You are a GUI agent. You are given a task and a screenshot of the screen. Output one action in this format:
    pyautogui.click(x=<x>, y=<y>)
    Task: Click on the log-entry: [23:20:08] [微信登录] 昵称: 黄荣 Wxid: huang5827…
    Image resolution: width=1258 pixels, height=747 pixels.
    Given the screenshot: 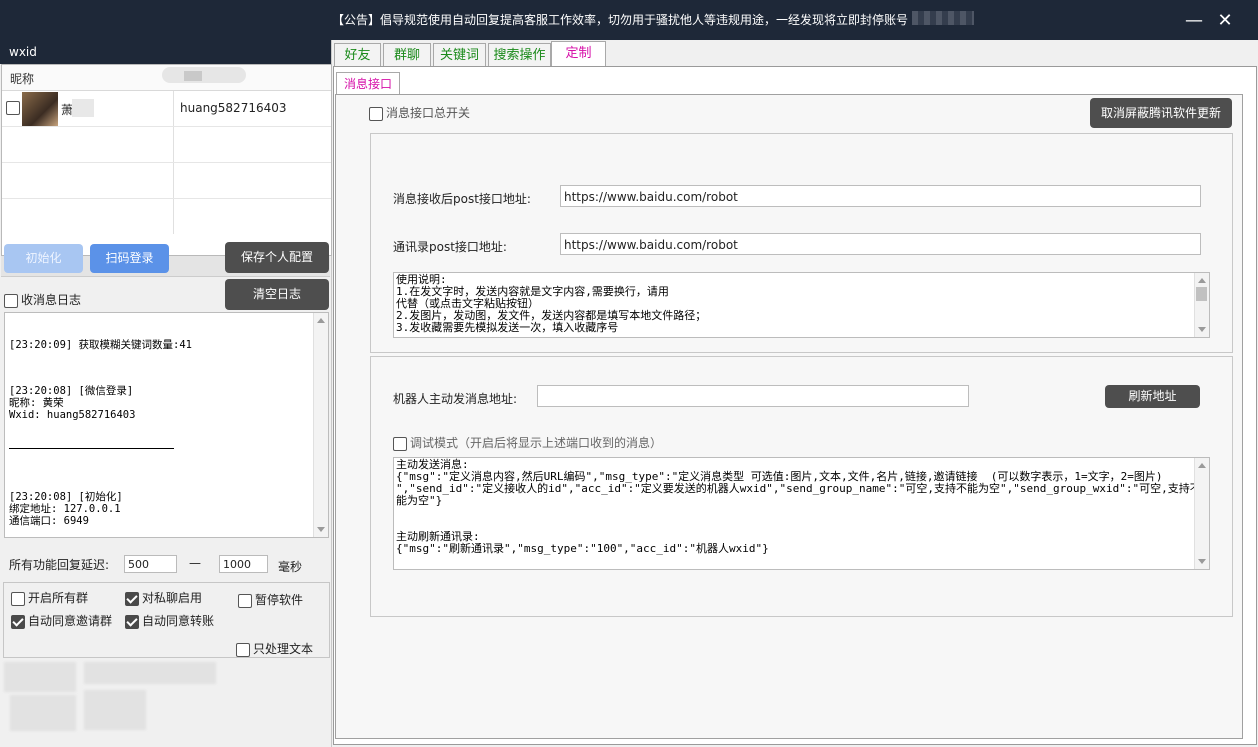 What is the action you would take?
    pyautogui.click(x=72, y=403)
    